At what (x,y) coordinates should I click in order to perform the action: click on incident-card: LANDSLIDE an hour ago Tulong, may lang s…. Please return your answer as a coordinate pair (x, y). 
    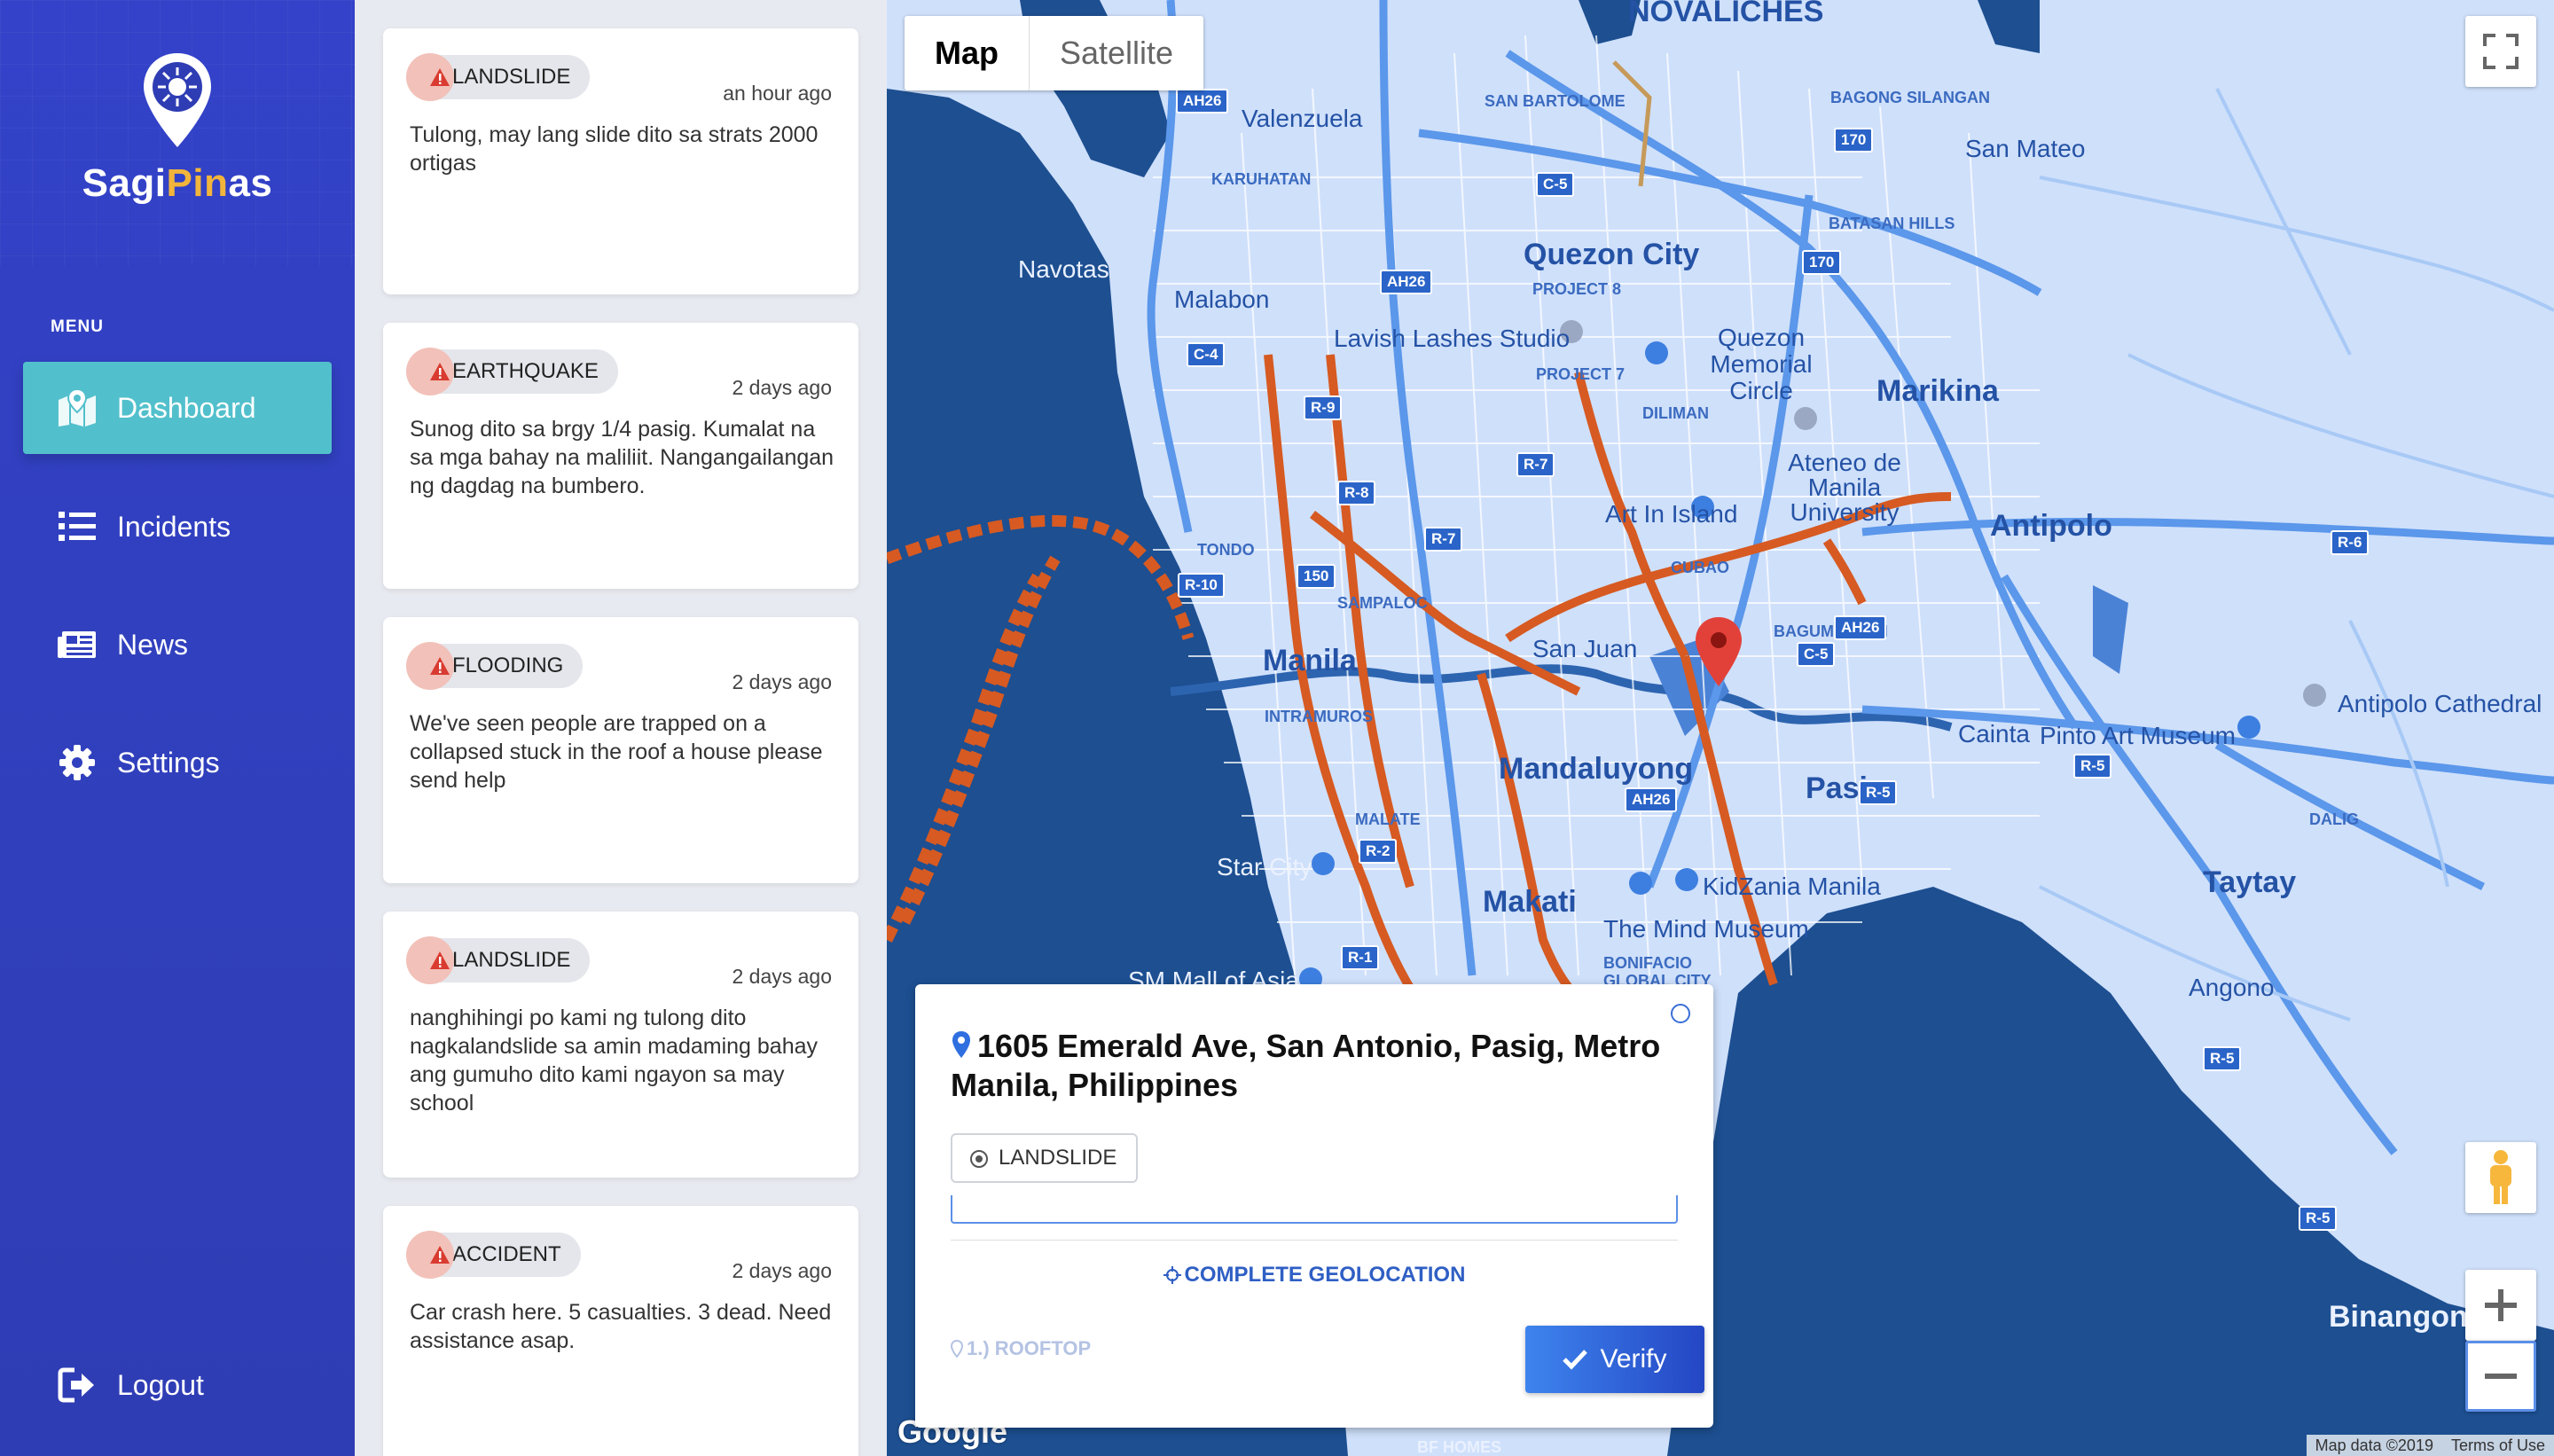
    Looking at the image, I should click on (620, 161).